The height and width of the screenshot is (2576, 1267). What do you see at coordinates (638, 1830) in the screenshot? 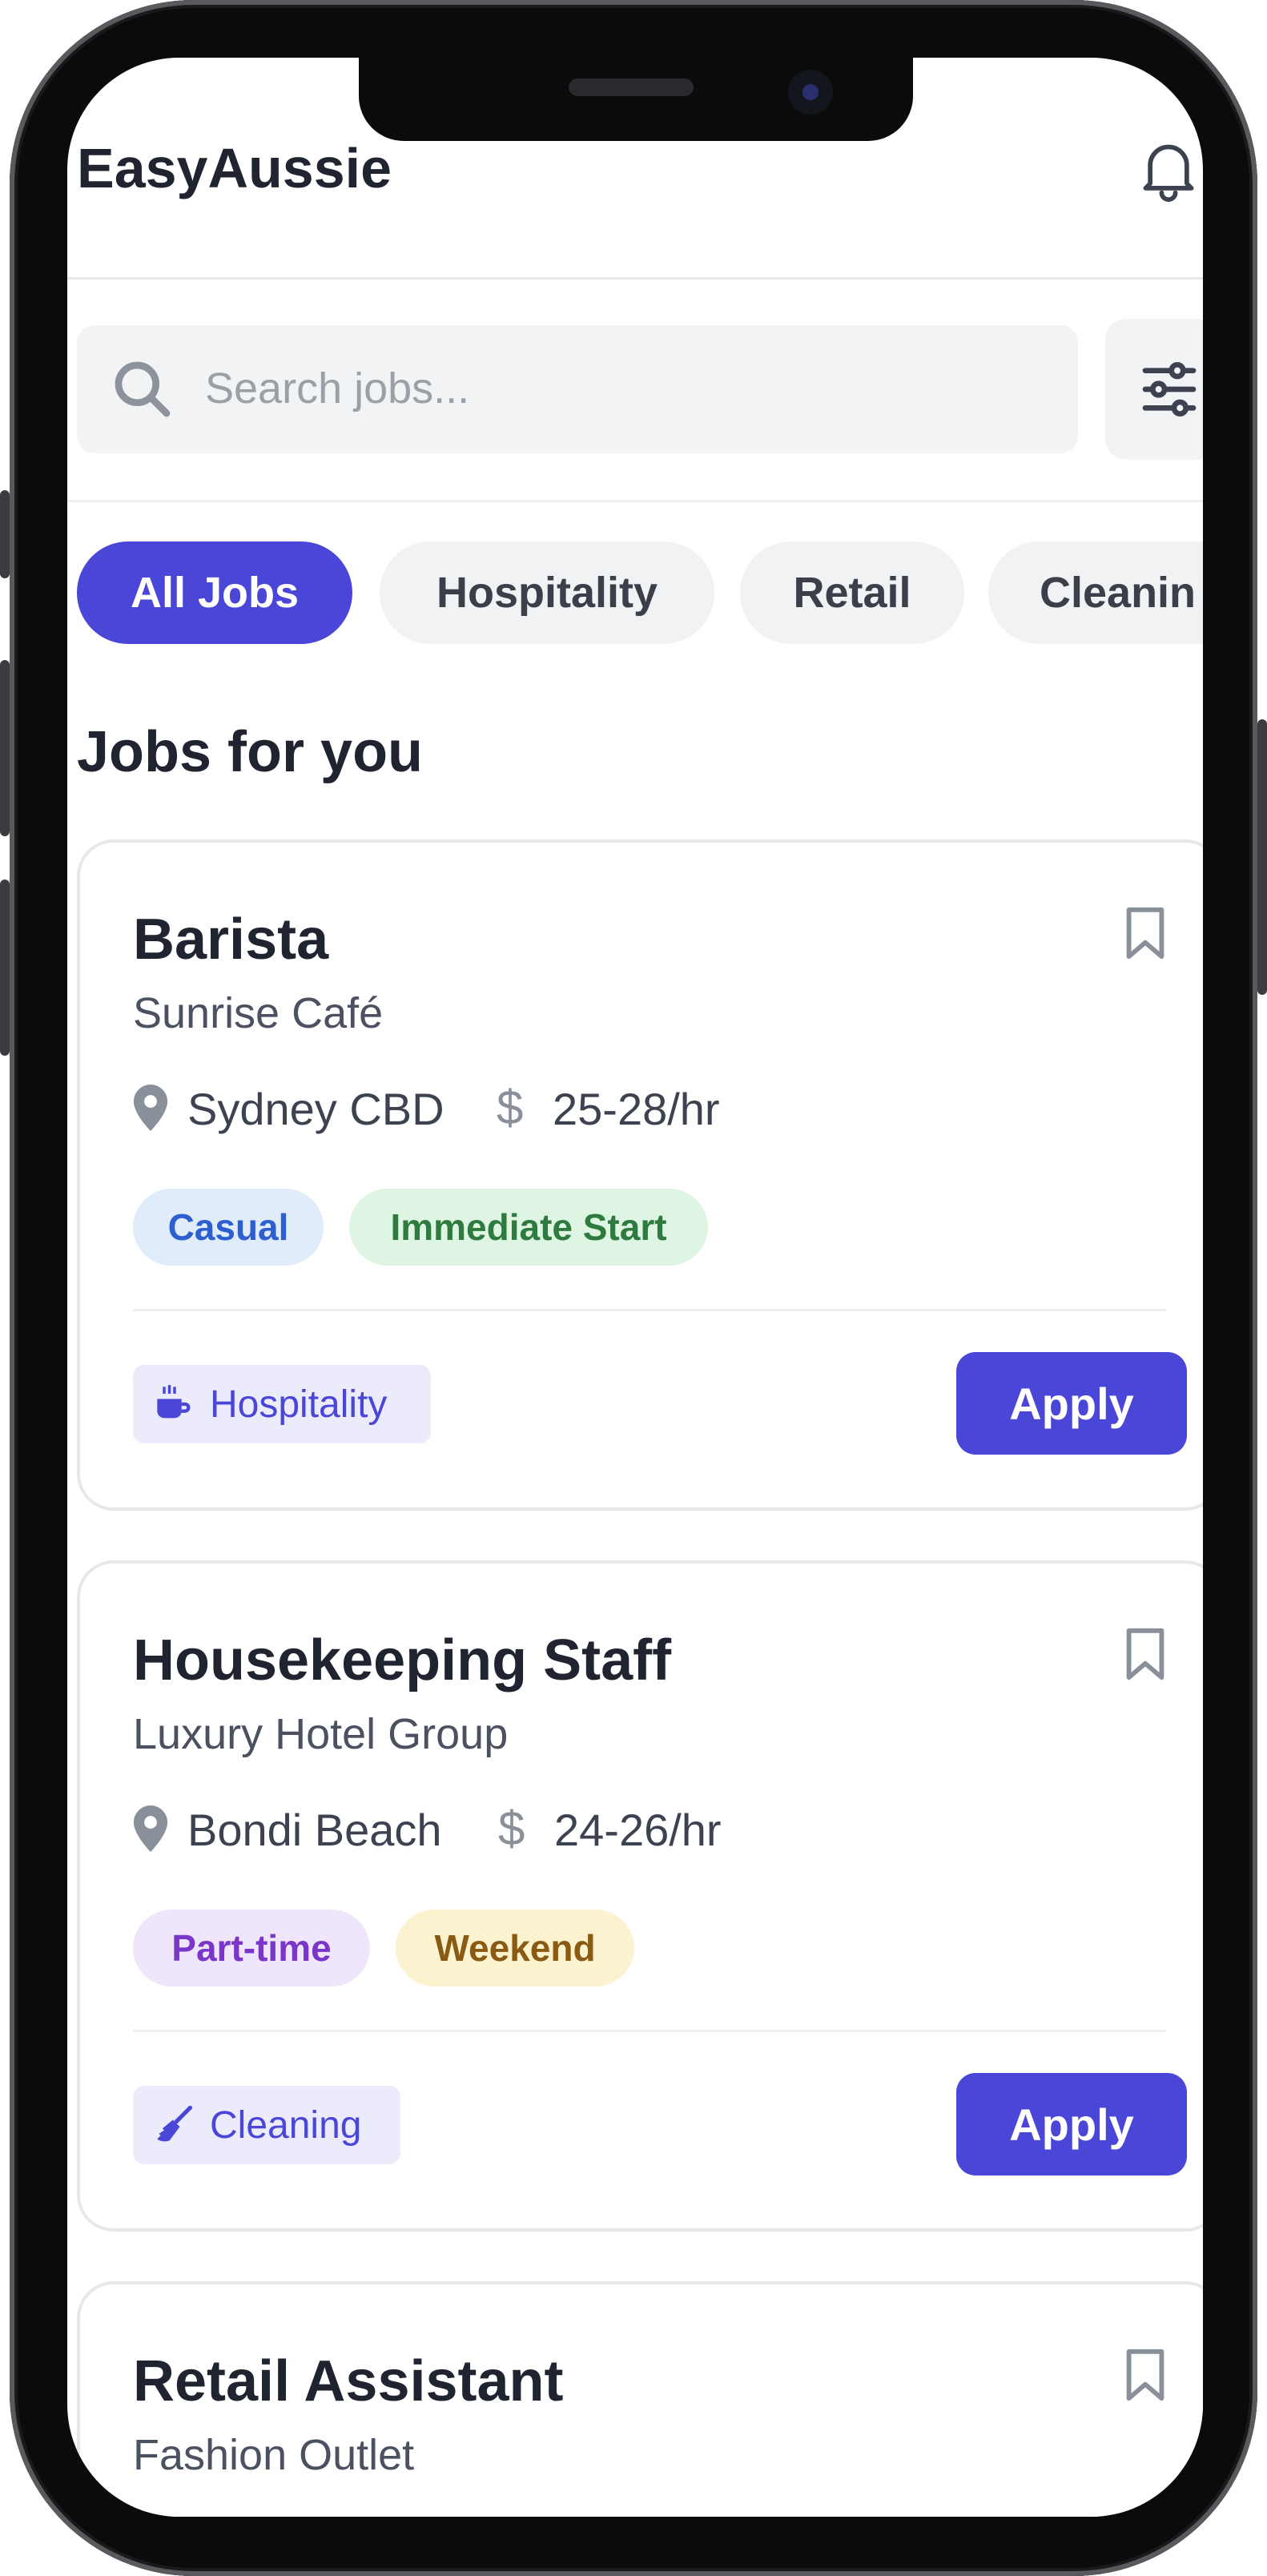
I see `job-pay: 24-26/hr` at bounding box center [638, 1830].